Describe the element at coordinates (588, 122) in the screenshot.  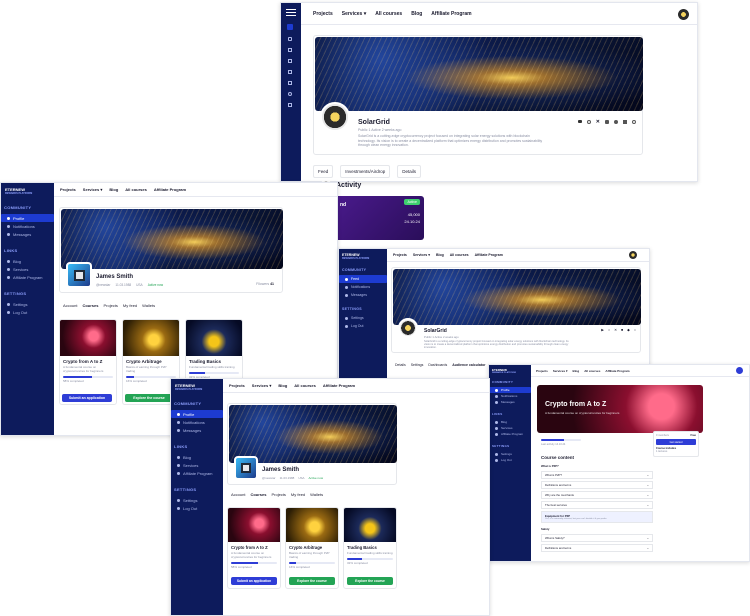
I see `link-icon` at that location.